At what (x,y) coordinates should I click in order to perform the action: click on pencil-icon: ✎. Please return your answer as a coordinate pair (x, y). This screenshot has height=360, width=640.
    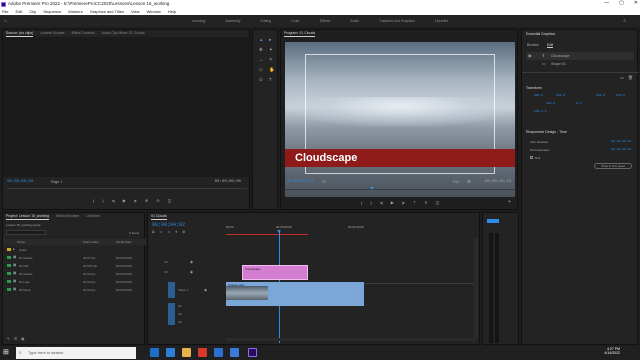
    Looking at the image, I should click on (8, 339).